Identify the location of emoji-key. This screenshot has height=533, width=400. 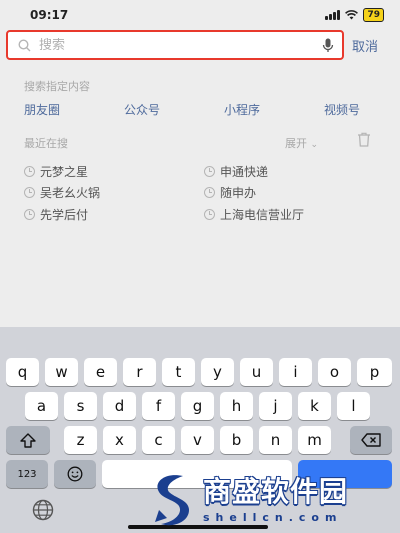
(75, 474).